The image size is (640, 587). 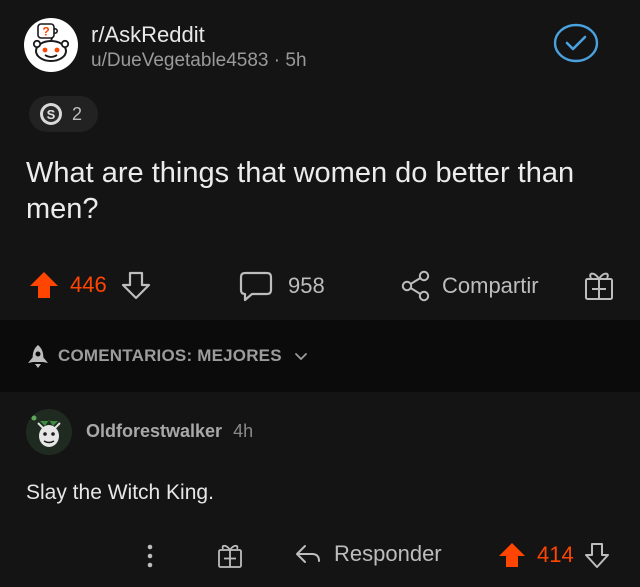 I want to click on reply-arrow-icon, so click(x=308, y=554).